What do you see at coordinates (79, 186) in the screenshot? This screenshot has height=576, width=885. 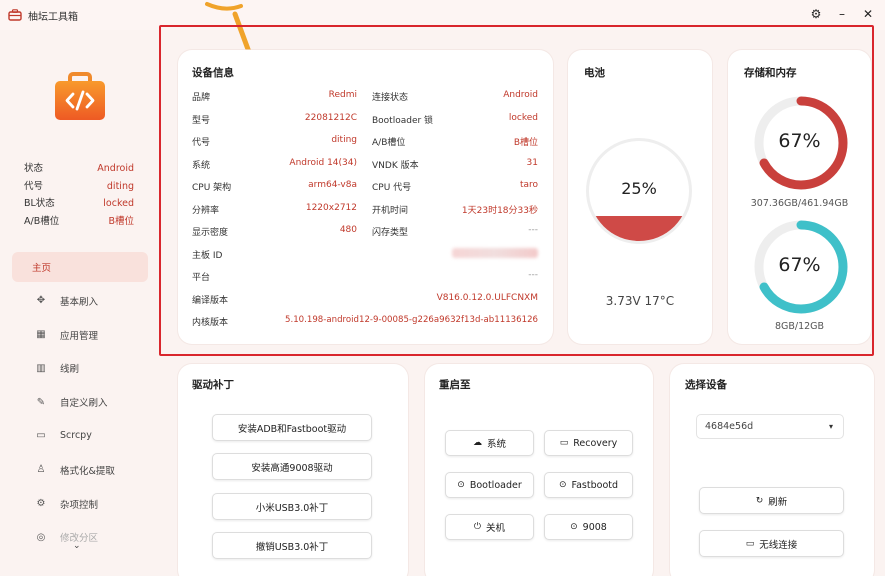 I see `status-row-codename: 代号 diting` at bounding box center [79, 186].